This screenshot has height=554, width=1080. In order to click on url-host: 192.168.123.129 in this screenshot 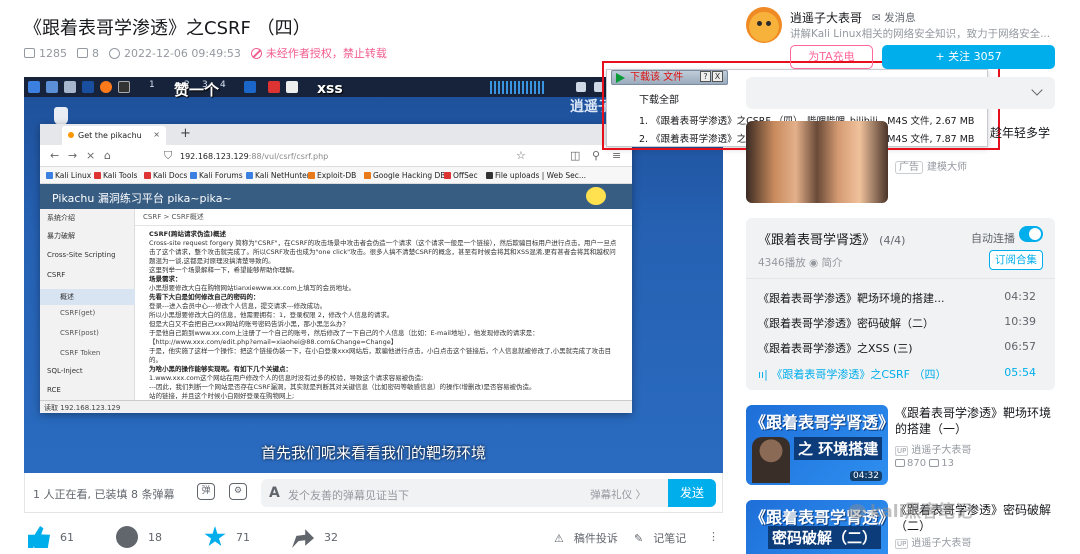, I will do `click(214, 156)`.